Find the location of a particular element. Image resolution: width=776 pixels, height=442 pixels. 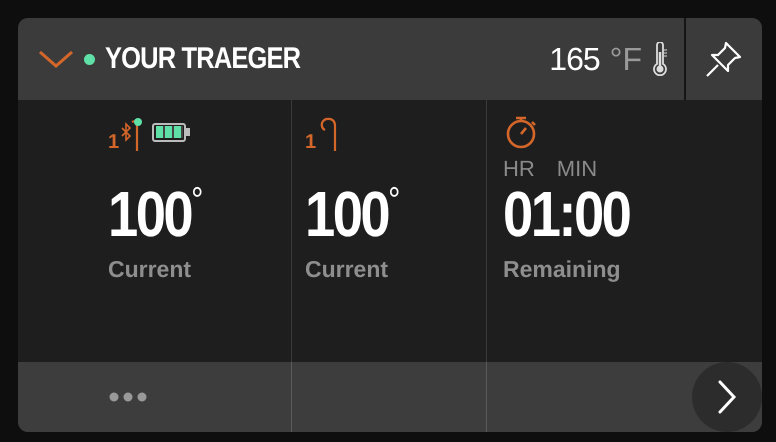

next-button is located at coordinates (727, 397).